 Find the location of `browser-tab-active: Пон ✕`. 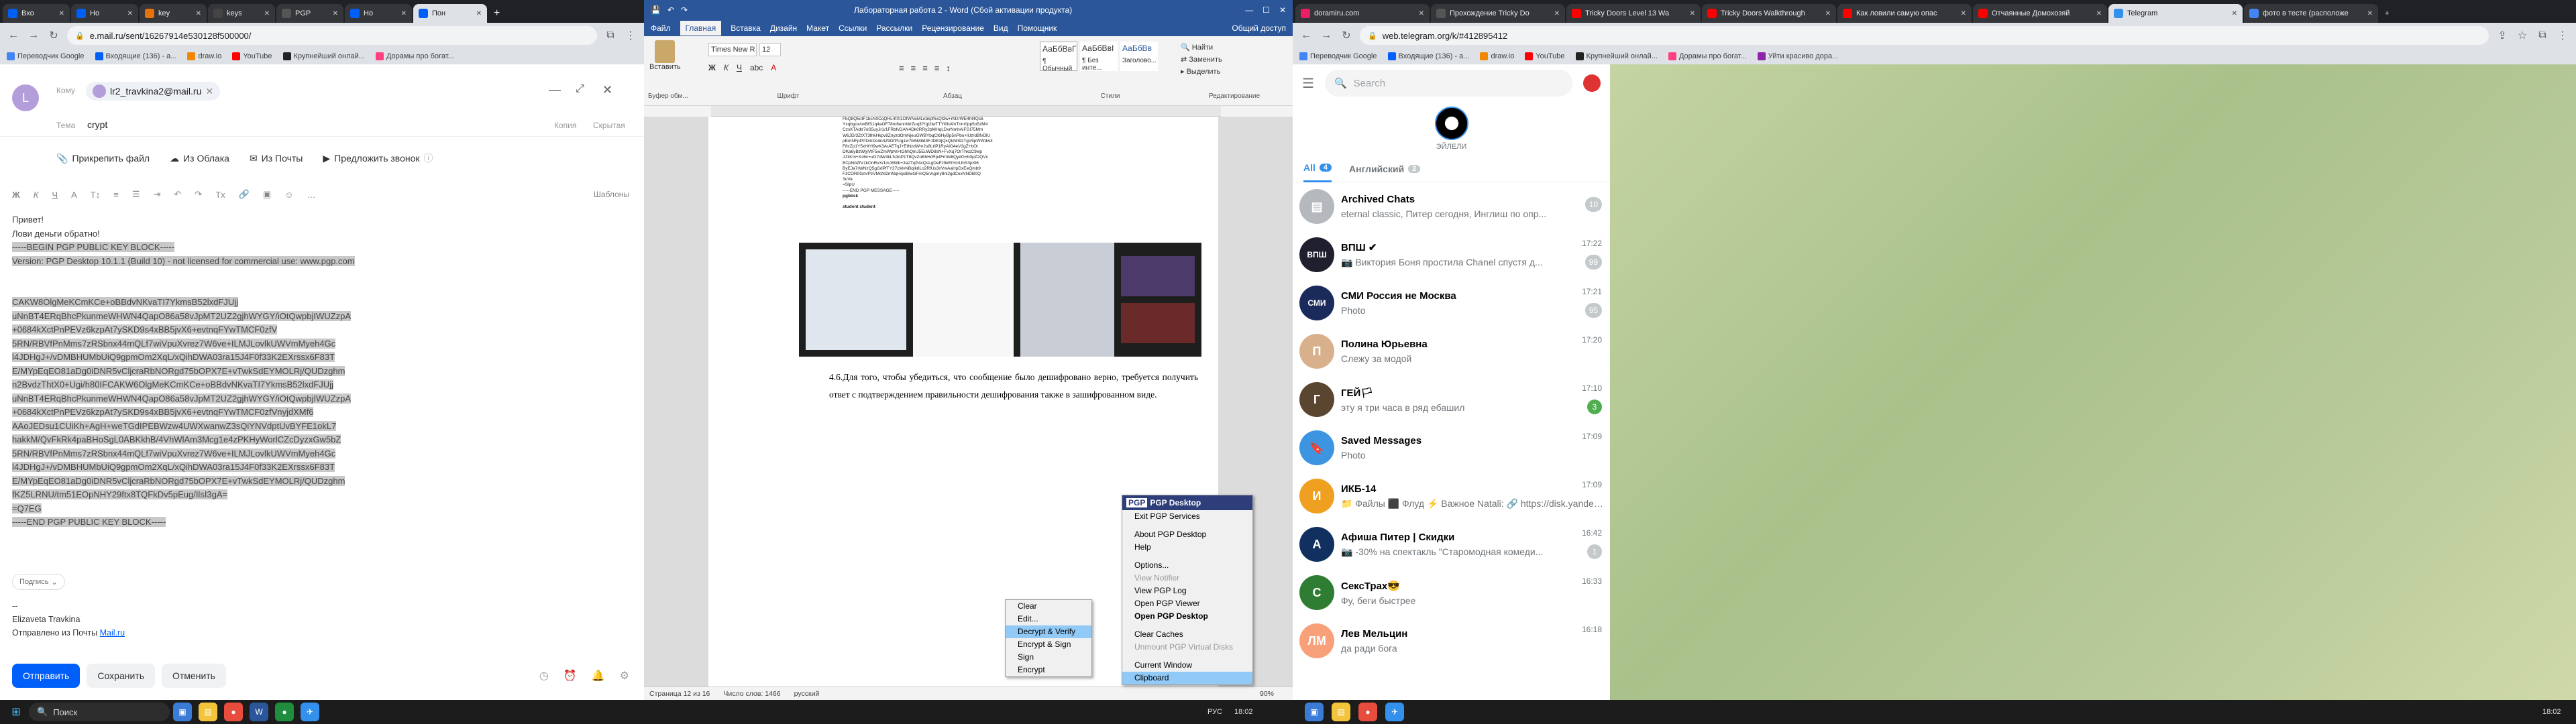

browser-tab-active: Пон ✕ is located at coordinates (450, 13).